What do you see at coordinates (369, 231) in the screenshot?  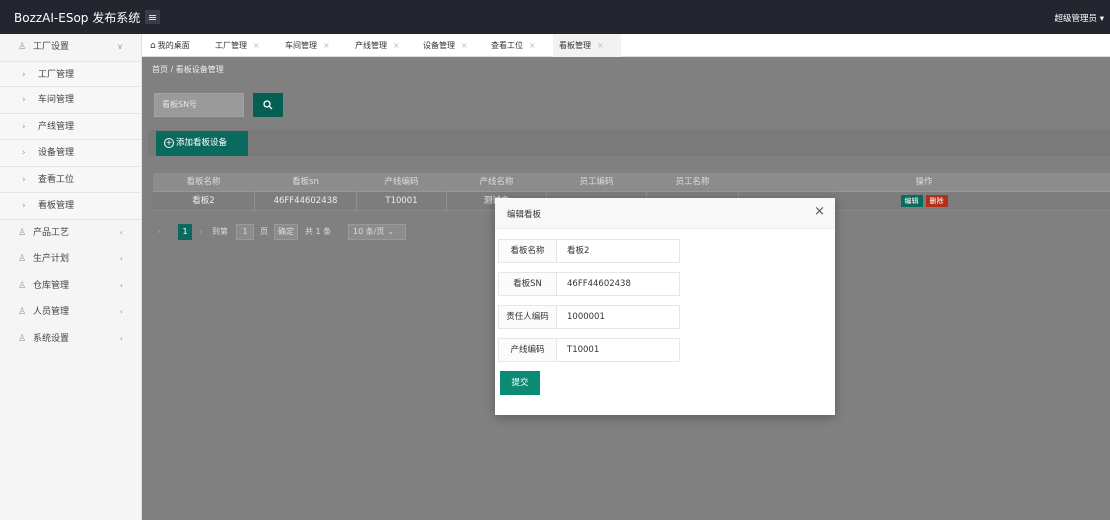 I see `page-size-value: 10 条/页` at bounding box center [369, 231].